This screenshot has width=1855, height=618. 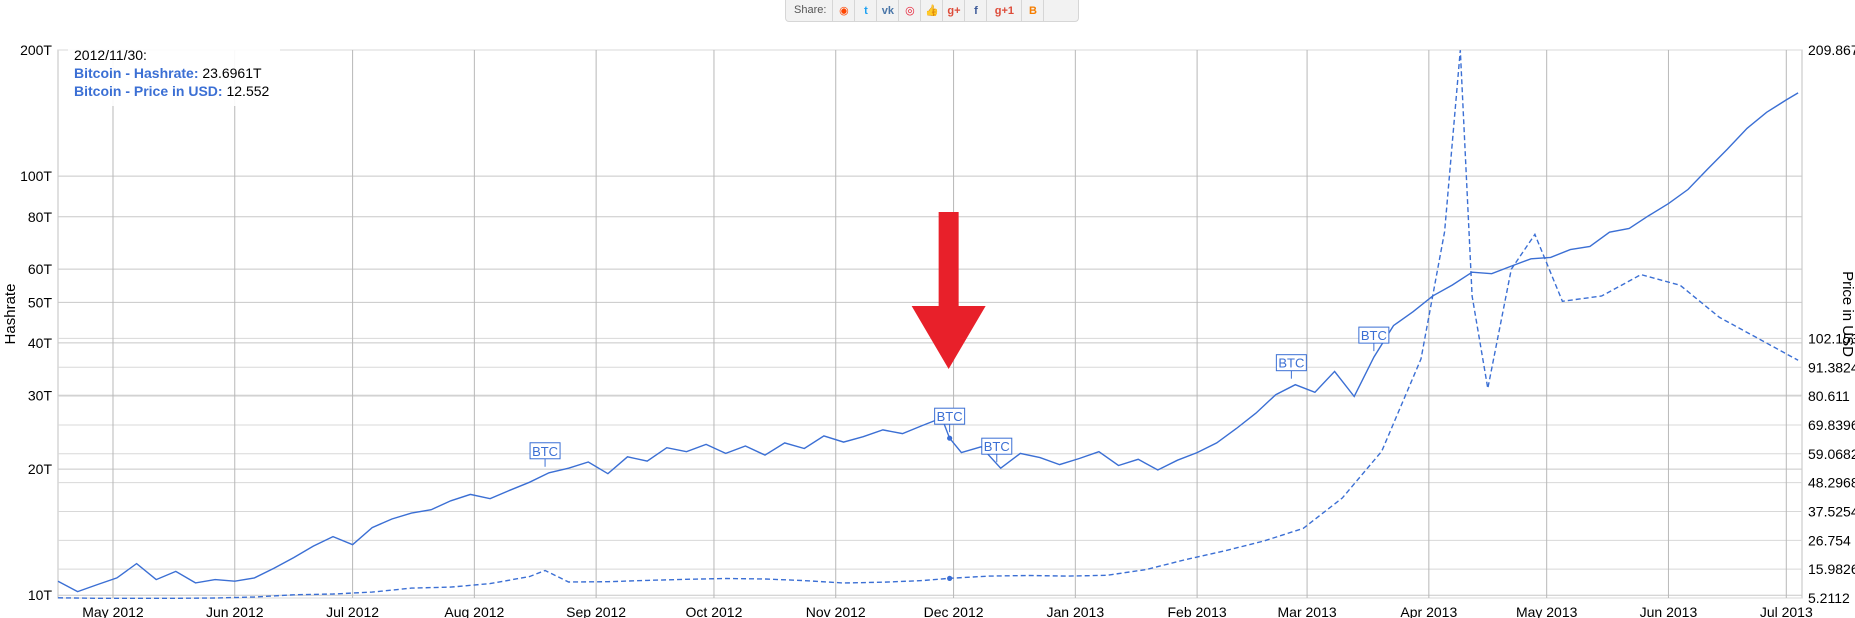 What do you see at coordinates (836, 611) in the screenshot?
I see `x-tick-label: Nov 2012` at bounding box center [836, 611].